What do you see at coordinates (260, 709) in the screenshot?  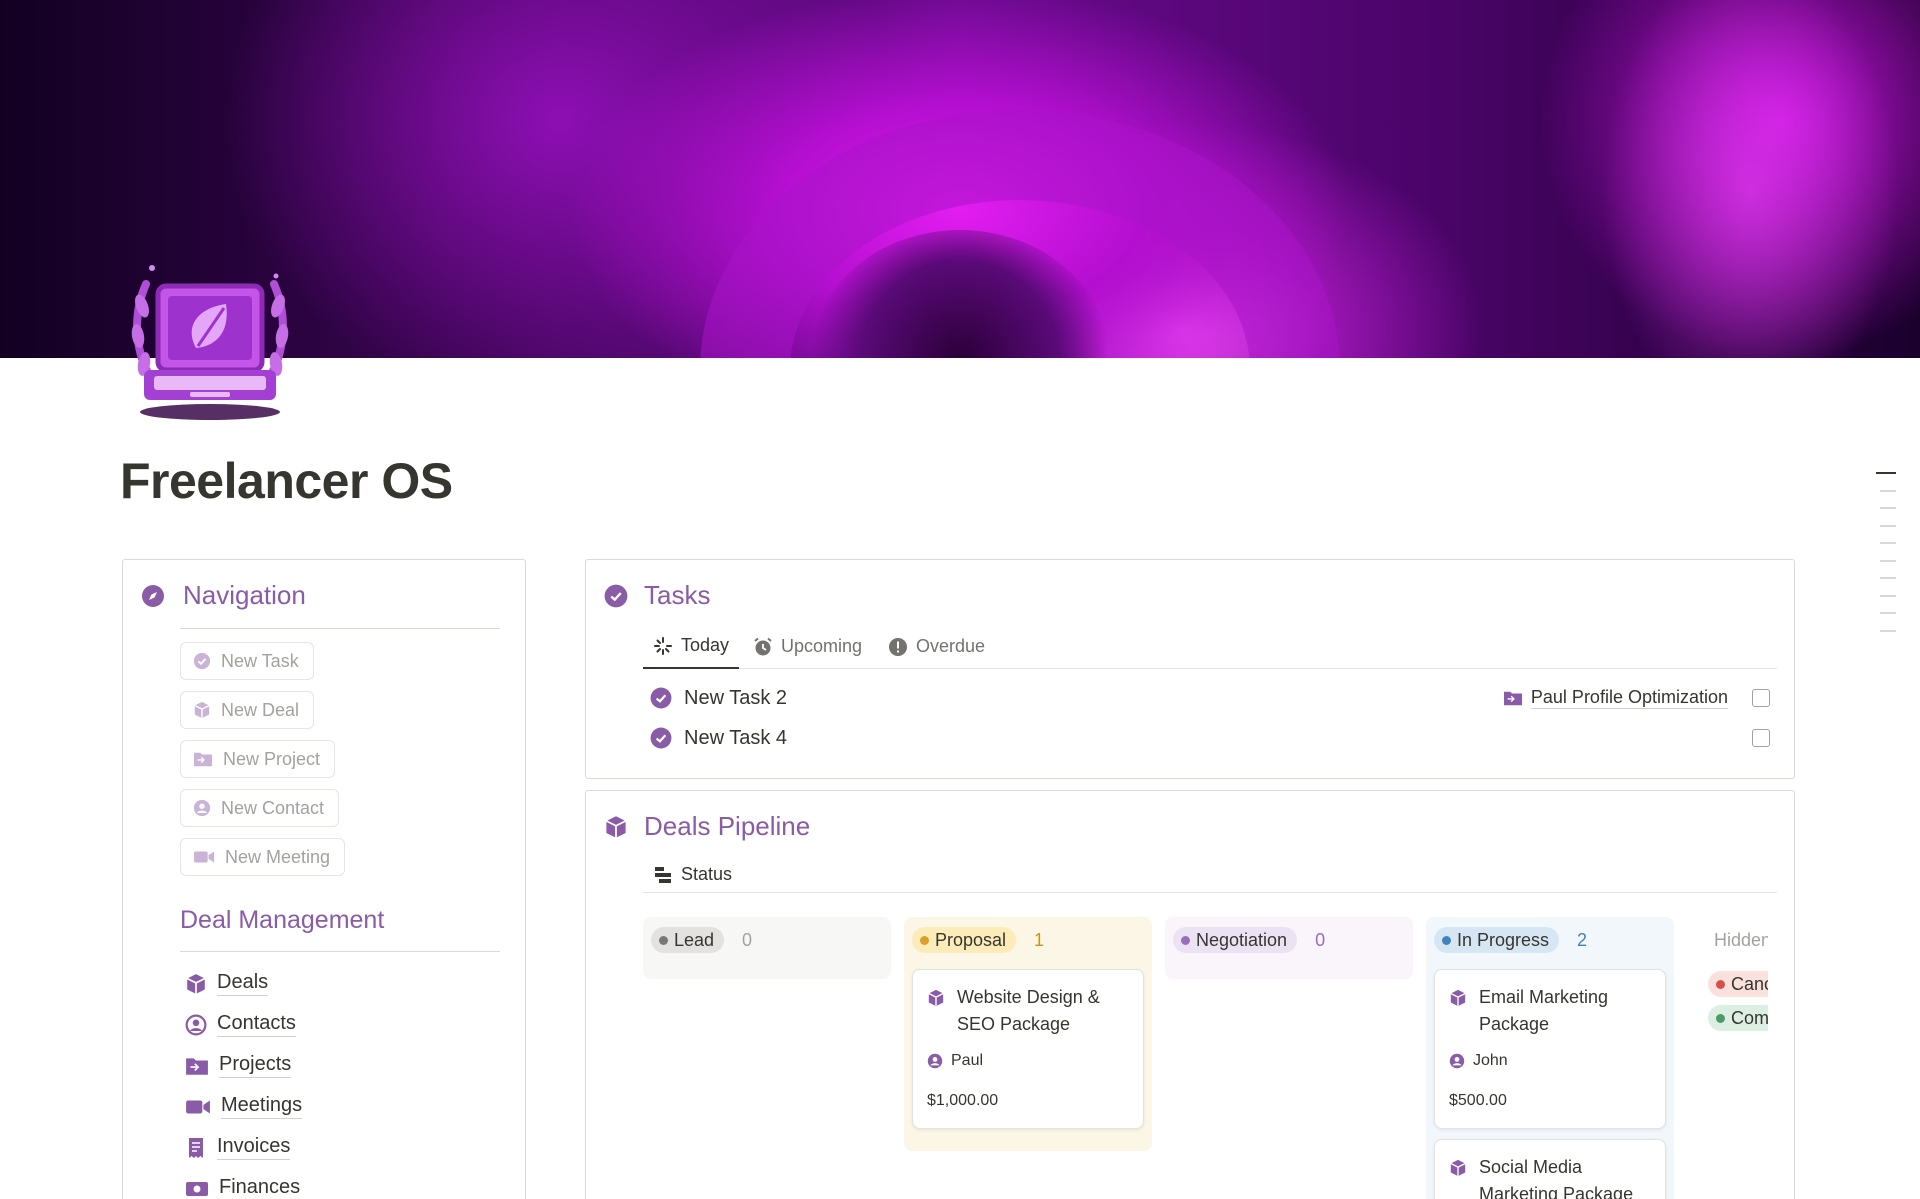 I see `new-deal-label: New Deal` at bounding box center [260, 709].